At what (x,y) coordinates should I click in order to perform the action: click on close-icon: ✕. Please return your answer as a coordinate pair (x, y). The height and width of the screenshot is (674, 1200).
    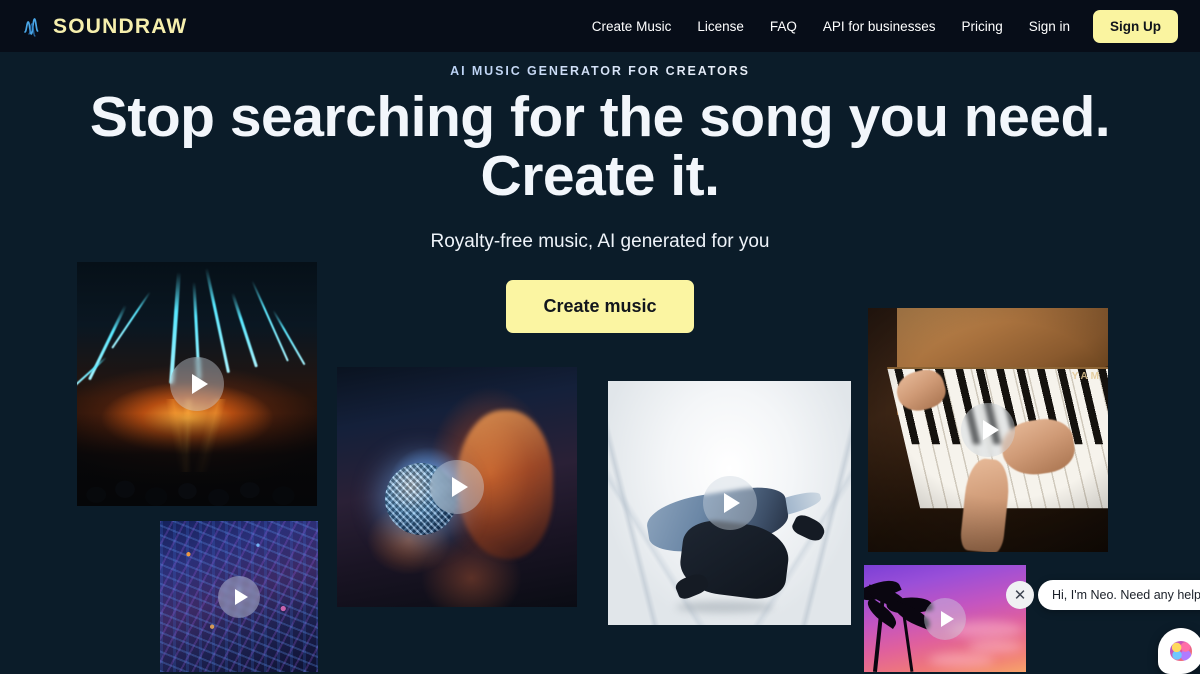
    Looking at the image, I should click on (1020, 595).